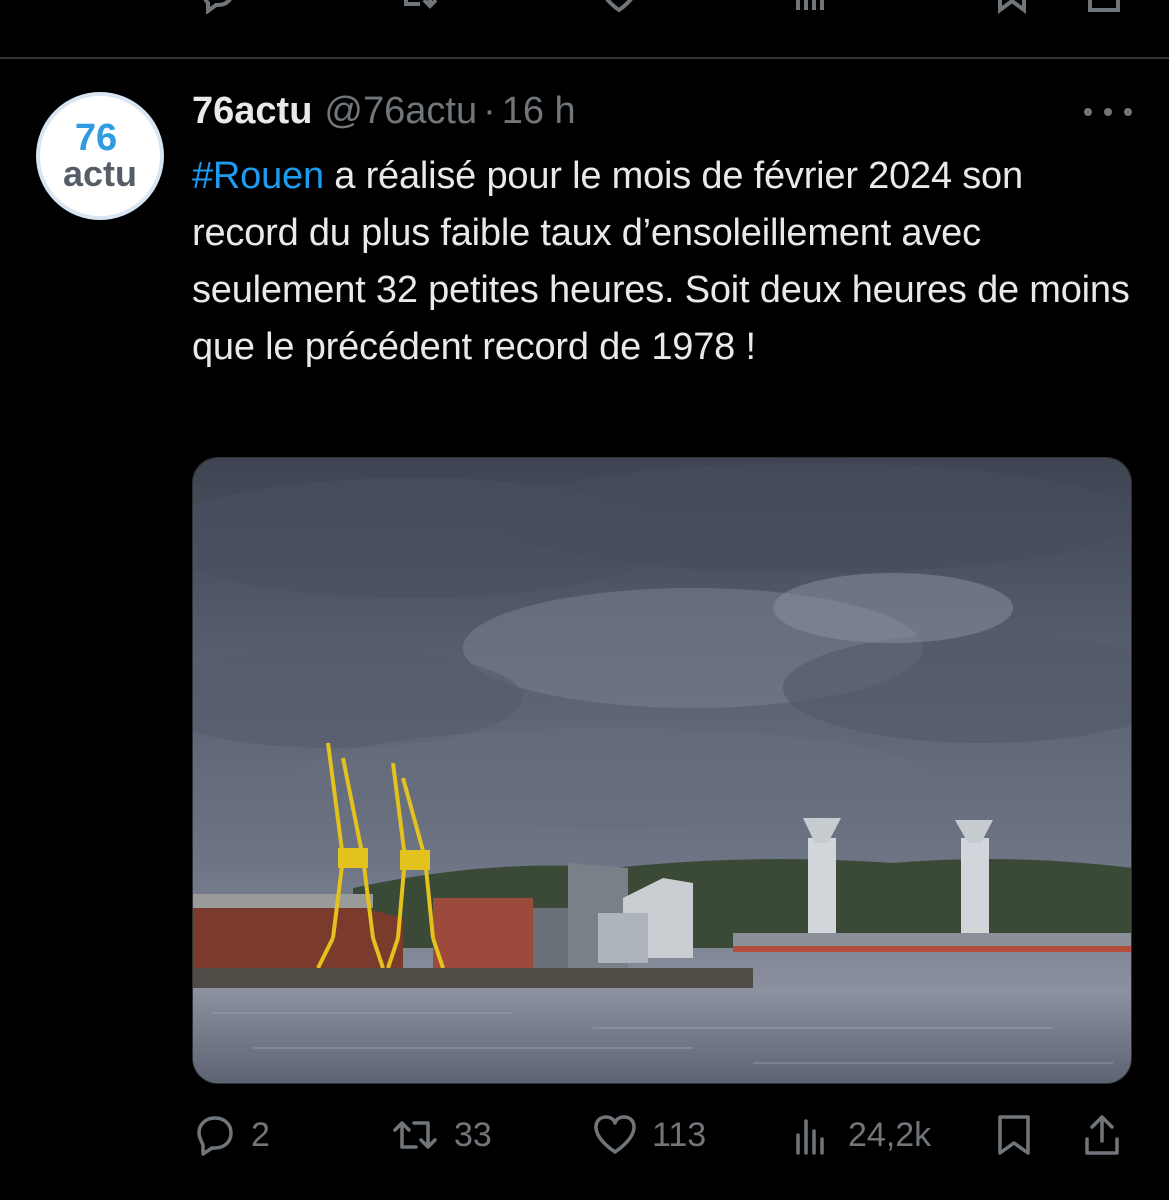  I want to click on share-button, so click(1102, 1135).